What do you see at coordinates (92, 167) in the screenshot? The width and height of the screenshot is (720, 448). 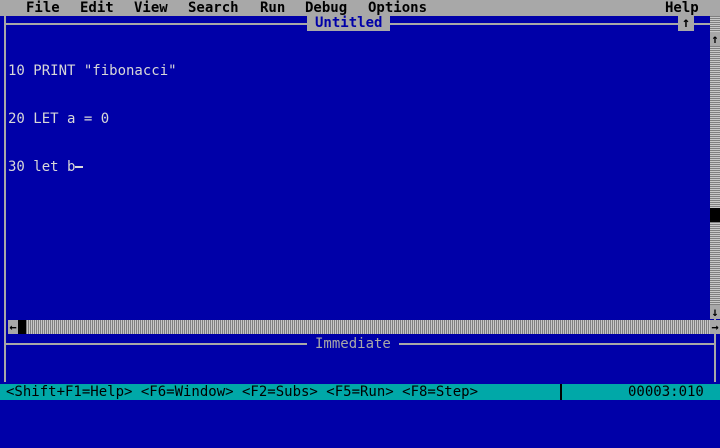 I see `code-line-current: 30 let b` at bounding box center [92, 167].